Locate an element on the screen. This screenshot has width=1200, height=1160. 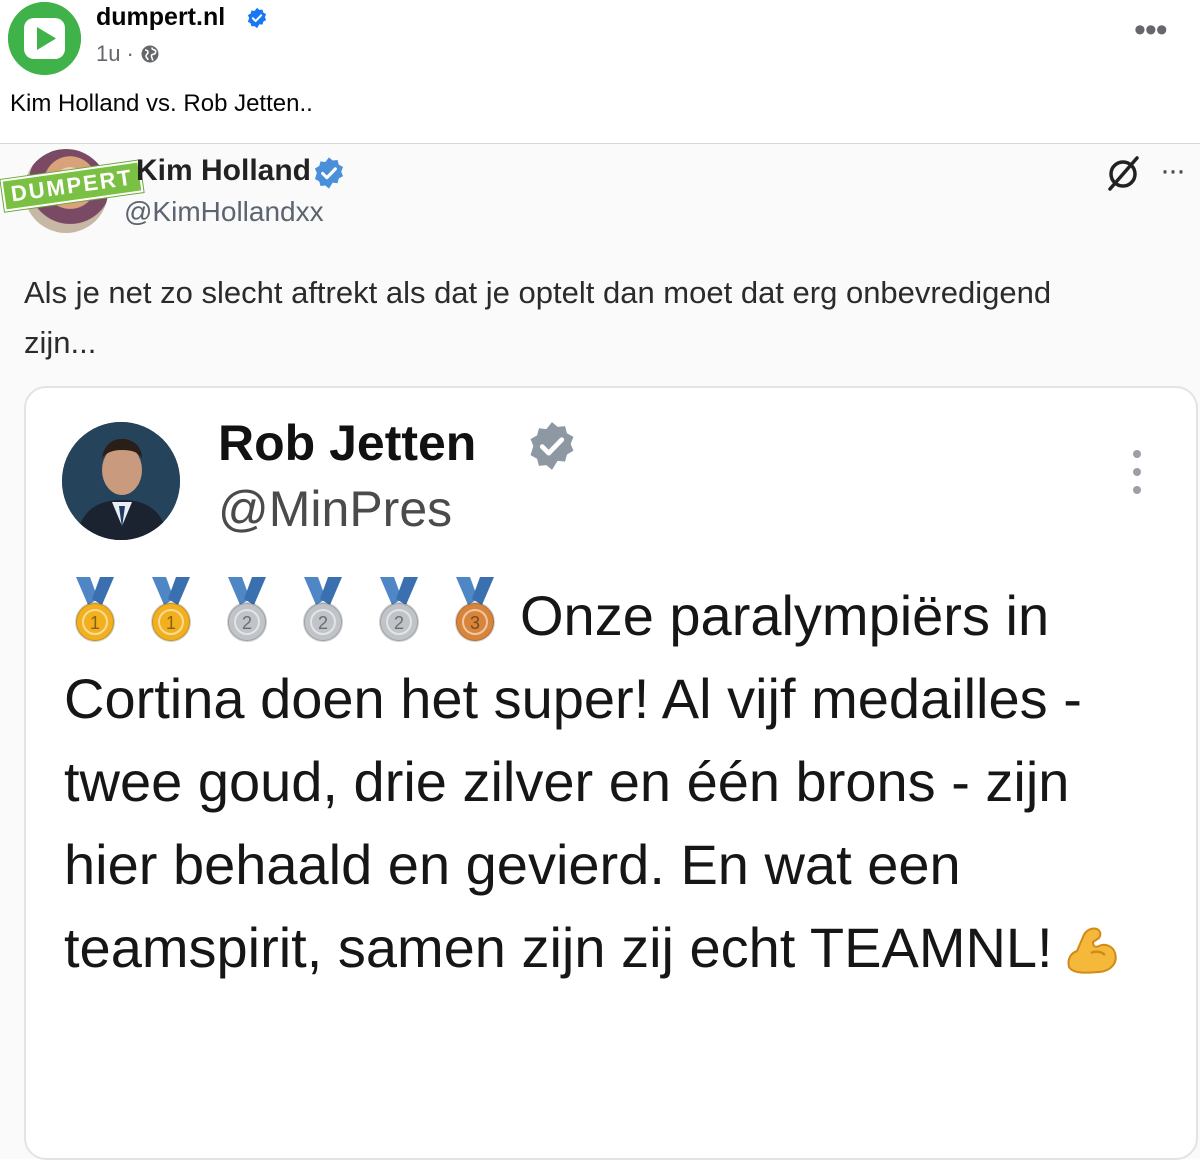
more-options-icon: ••• is located at coordinates (1151, 30).